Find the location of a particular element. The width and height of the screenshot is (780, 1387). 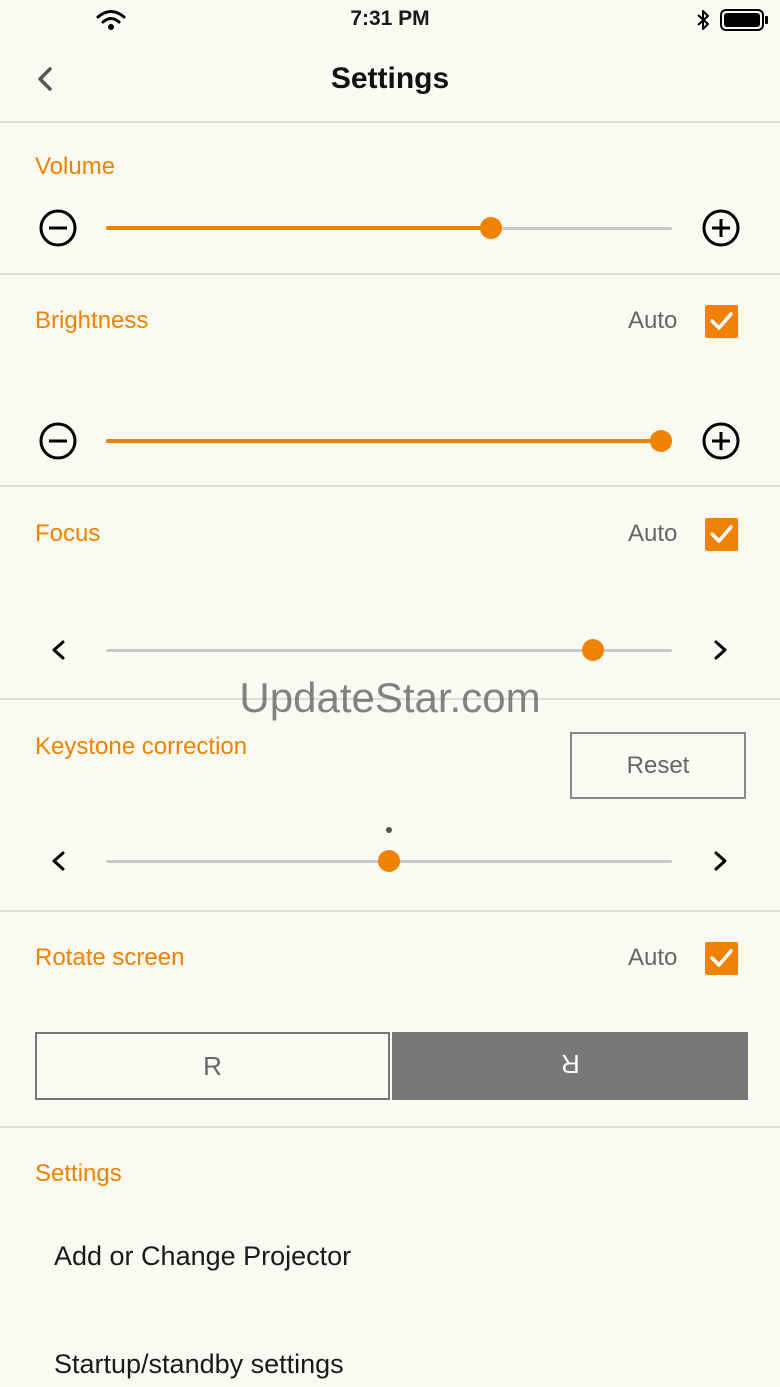

keystone-increase-button is located at coordinates (721, 861).